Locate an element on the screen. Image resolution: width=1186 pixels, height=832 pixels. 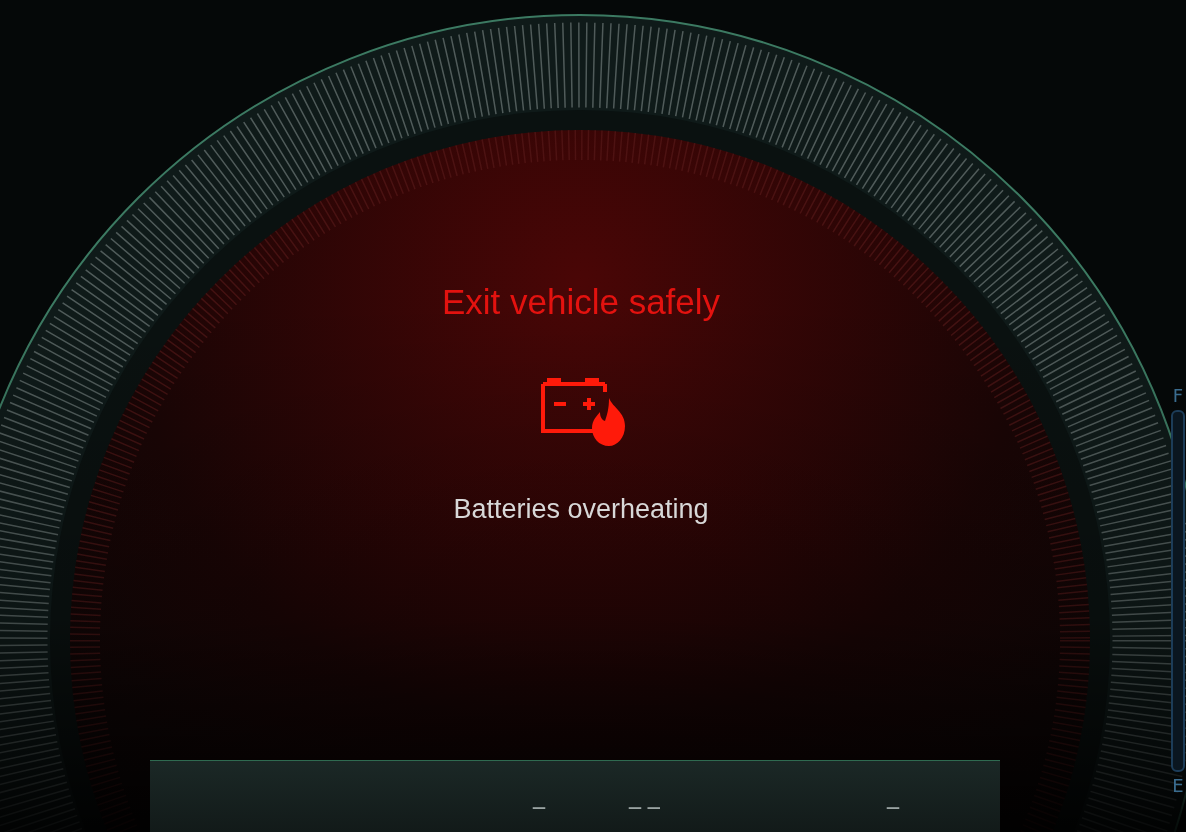
warning-message: Batteries overheating is located at coordinates (581, 509).